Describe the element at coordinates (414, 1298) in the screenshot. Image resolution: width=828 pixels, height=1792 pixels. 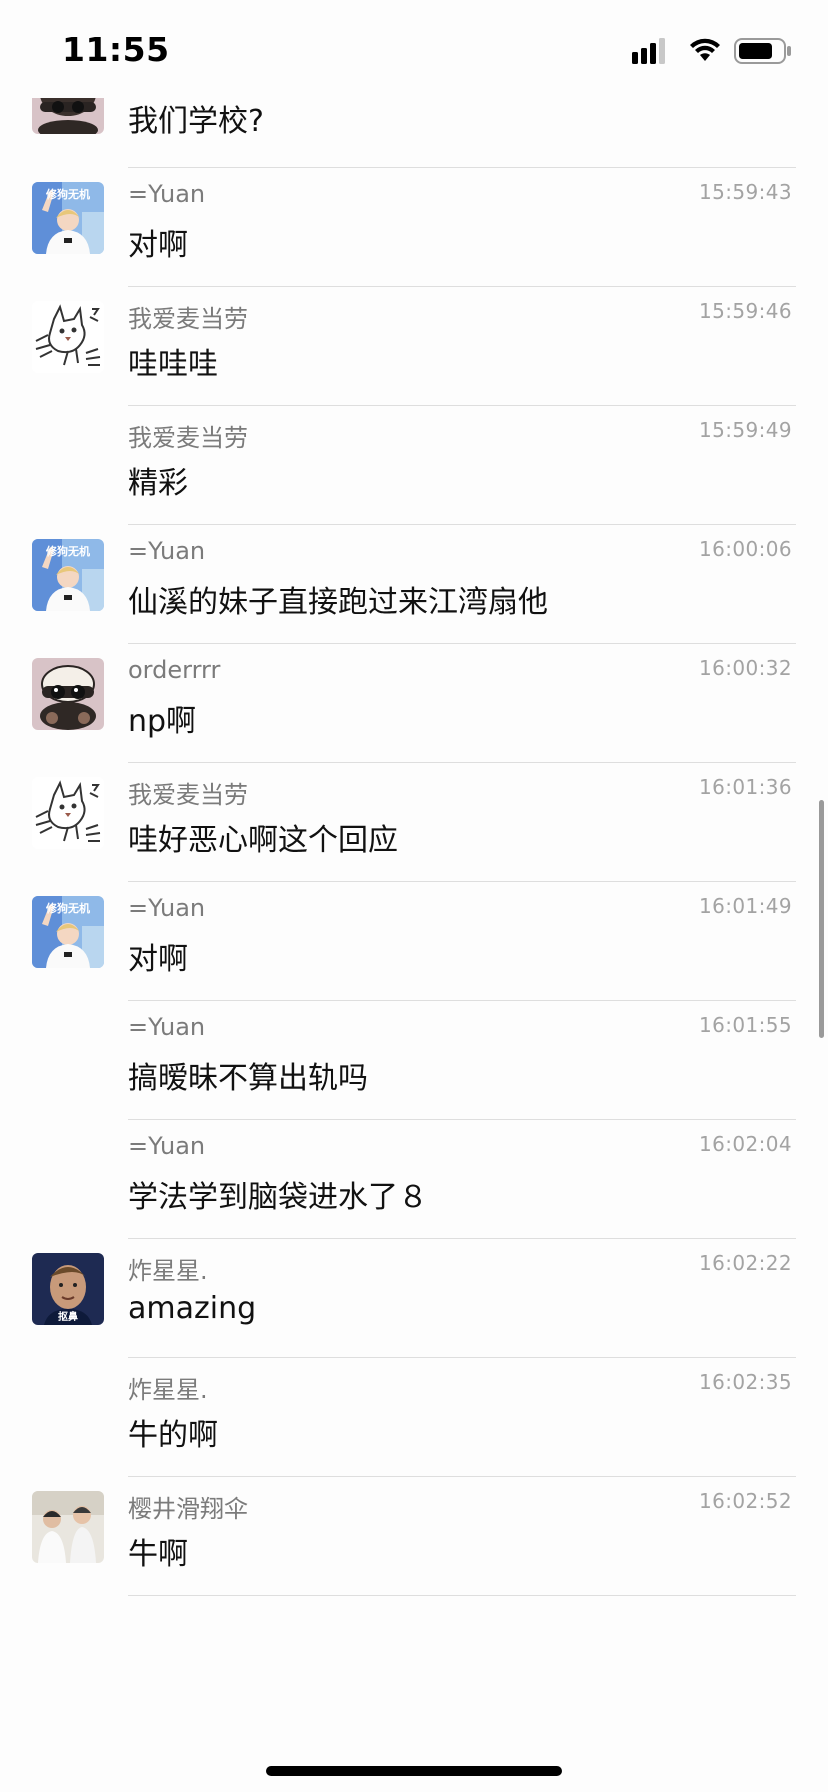
I see `message-item: 抠鼻 炸星星. 16:02:22 amazing` at that location.